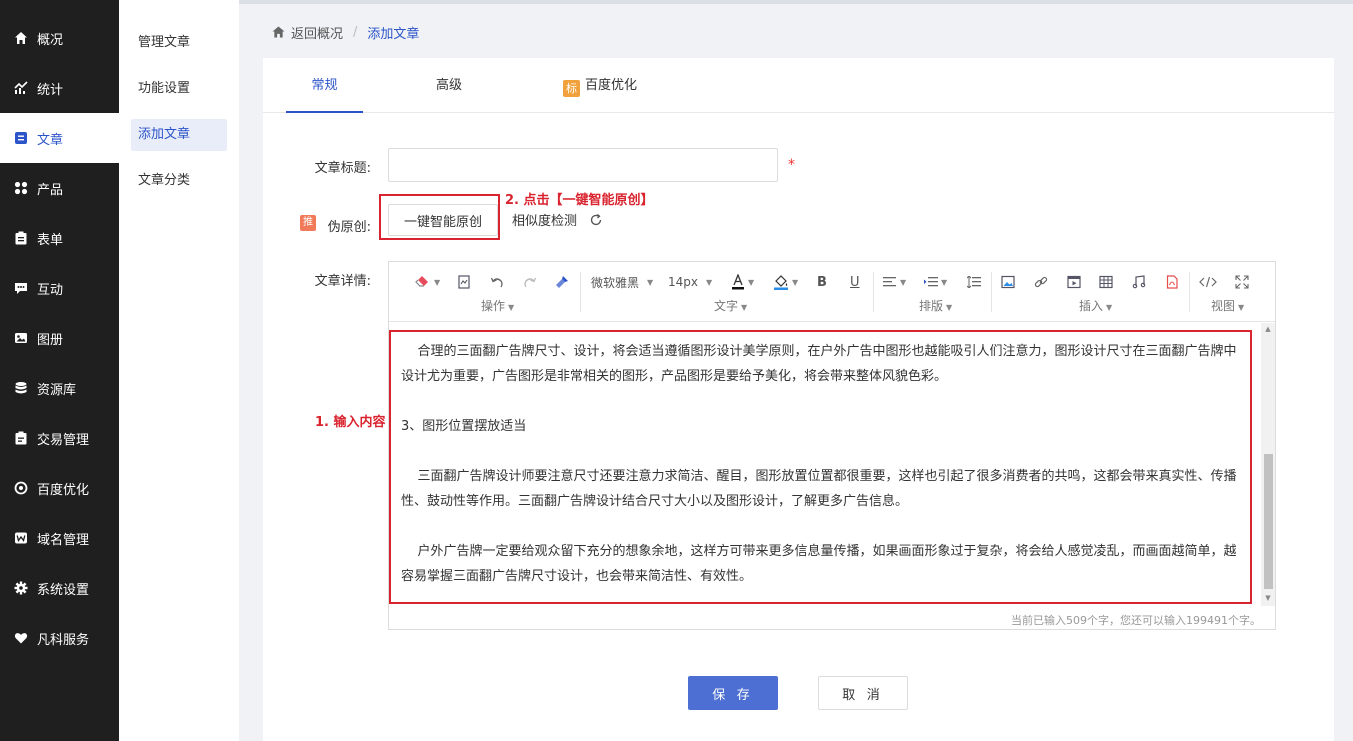  What do you see at coordinates (730, 305) in the screenshot?
I see `group-text: 文字 ▼` at bounding box center [730, 305].